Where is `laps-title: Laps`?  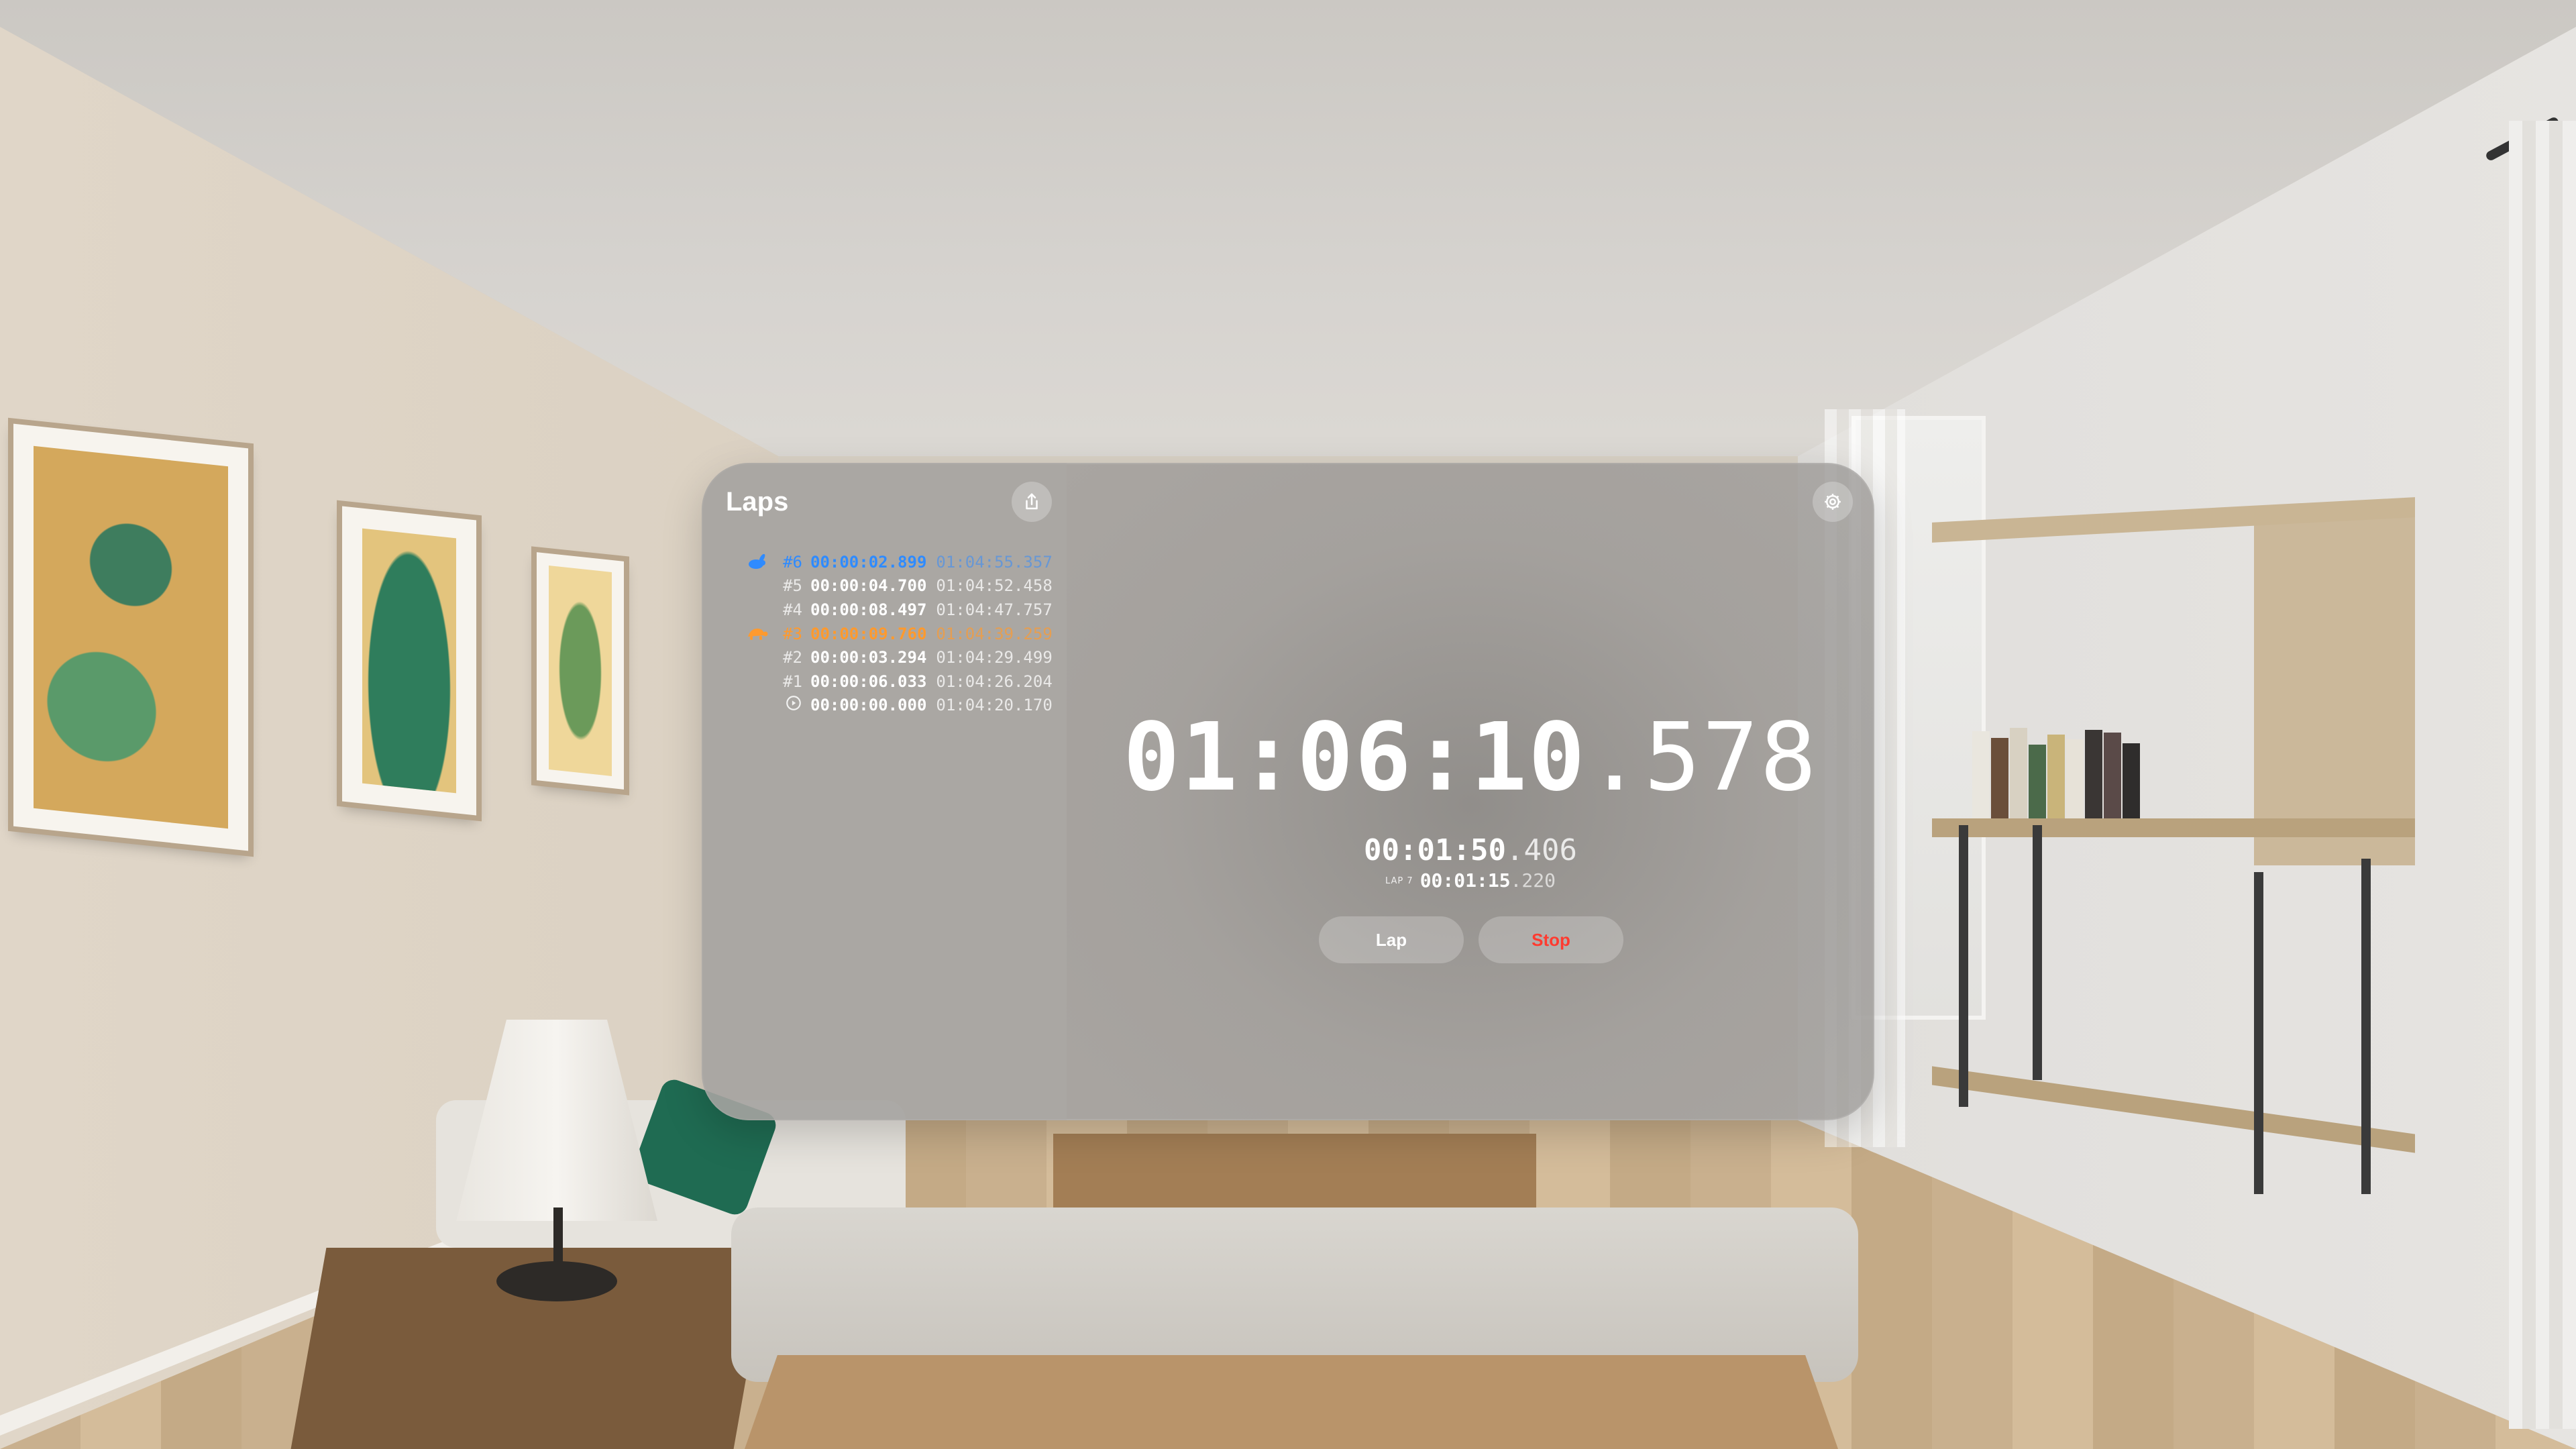 laps-title: Laps is located at coordinates (757, 502).